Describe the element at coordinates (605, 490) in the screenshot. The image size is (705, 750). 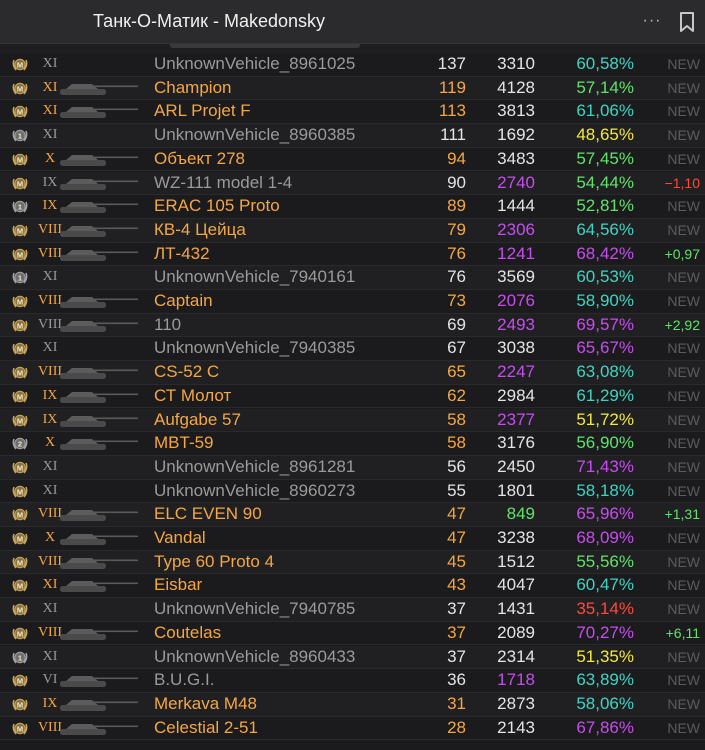
I see `win-rate: 58,18%` at that location.